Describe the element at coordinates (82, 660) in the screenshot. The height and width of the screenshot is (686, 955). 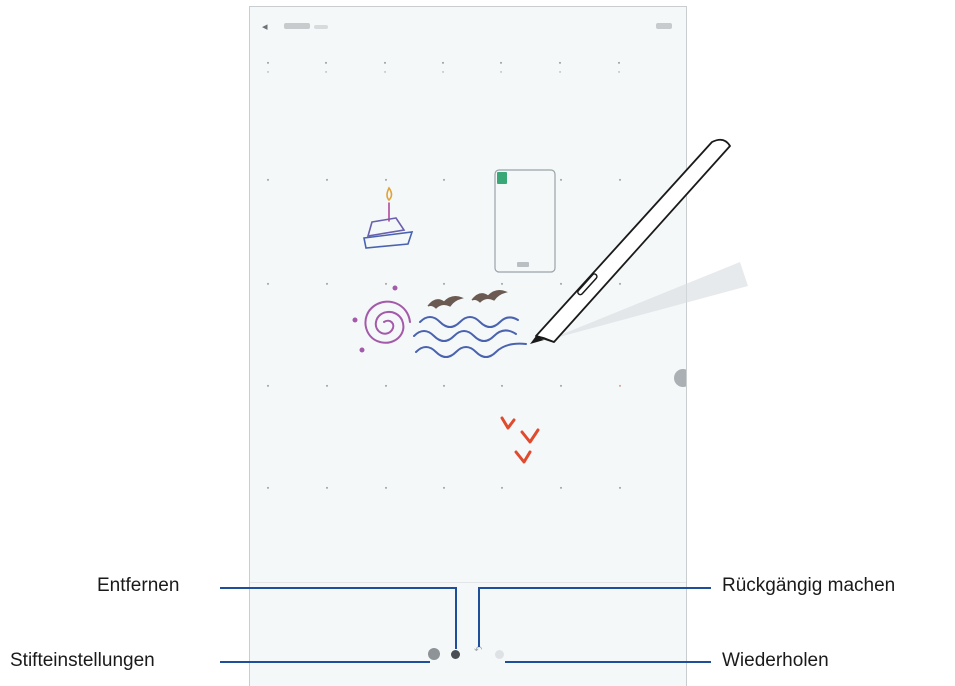
I see `callout-pen-settings: Stifteinstellungen` at that location.